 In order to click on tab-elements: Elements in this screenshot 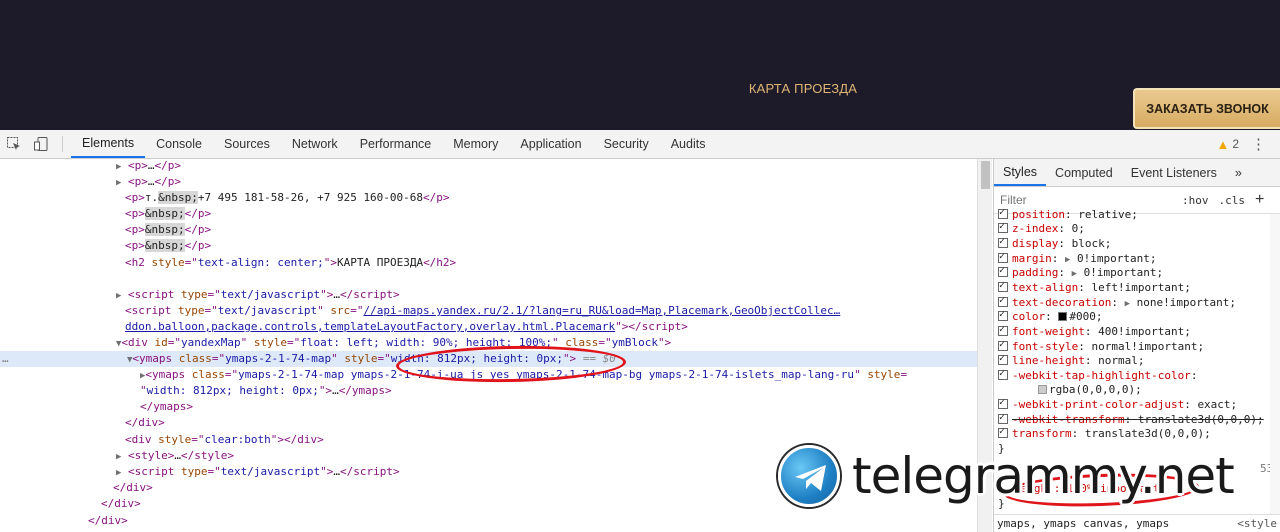, I will do `click(108, 144)`.